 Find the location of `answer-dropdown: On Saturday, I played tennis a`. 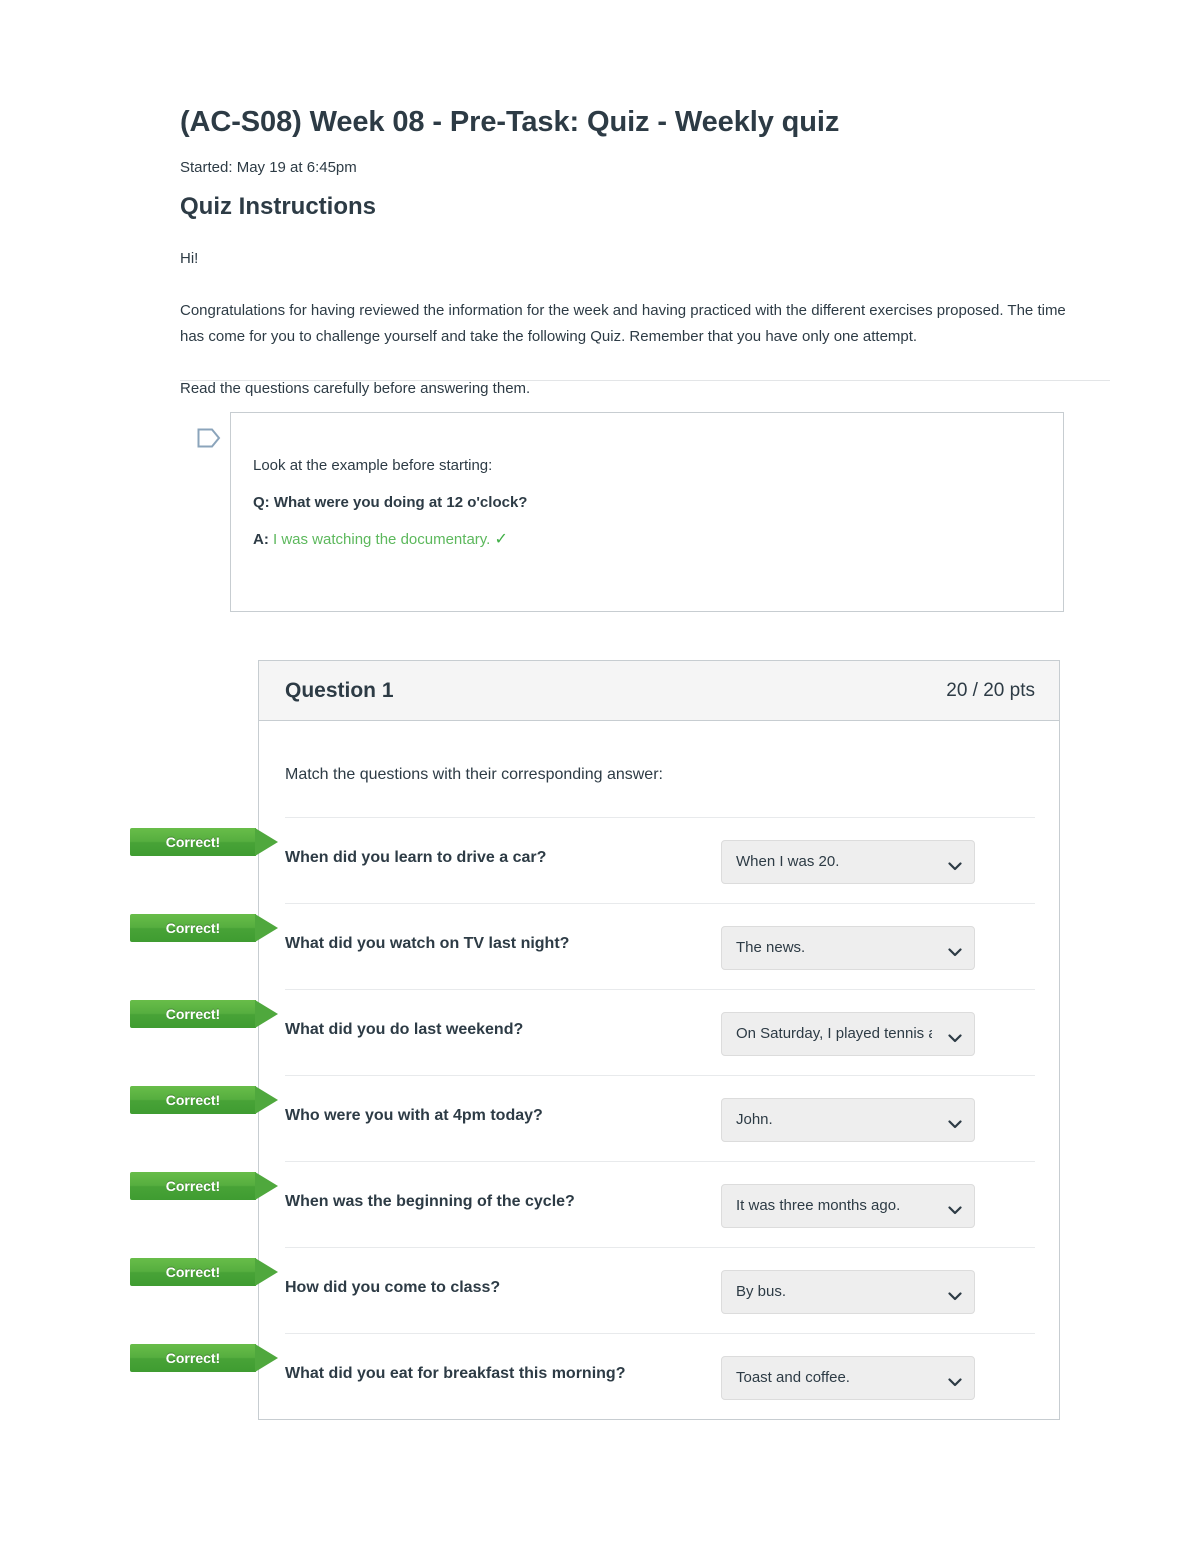

answer-dropdown: On Saturday, I played tennis a is located at coordinates (848, 1034).